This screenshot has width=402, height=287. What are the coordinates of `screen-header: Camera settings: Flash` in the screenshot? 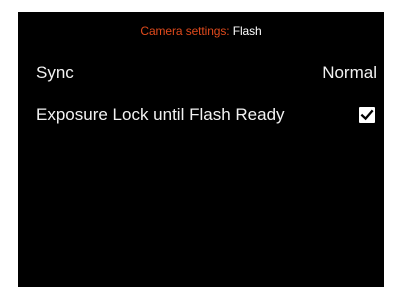 It's located at (201, 31).